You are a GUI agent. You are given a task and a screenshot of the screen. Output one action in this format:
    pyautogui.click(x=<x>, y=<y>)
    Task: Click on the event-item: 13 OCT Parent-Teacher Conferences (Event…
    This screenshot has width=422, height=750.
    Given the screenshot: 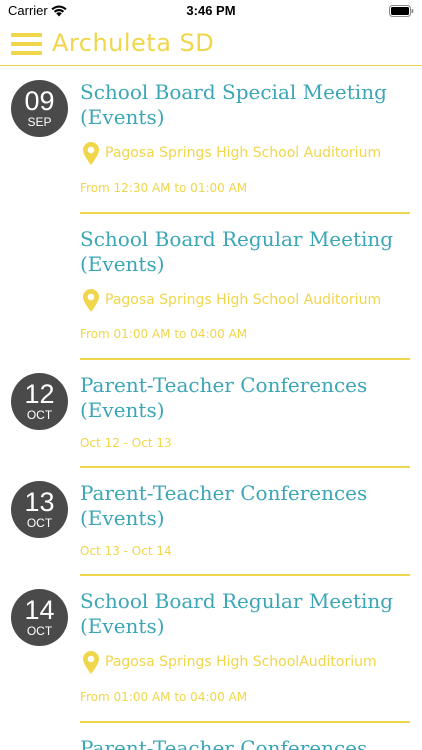 What is the action you would take?
    pyautogui.click(x=211, y=522)
    